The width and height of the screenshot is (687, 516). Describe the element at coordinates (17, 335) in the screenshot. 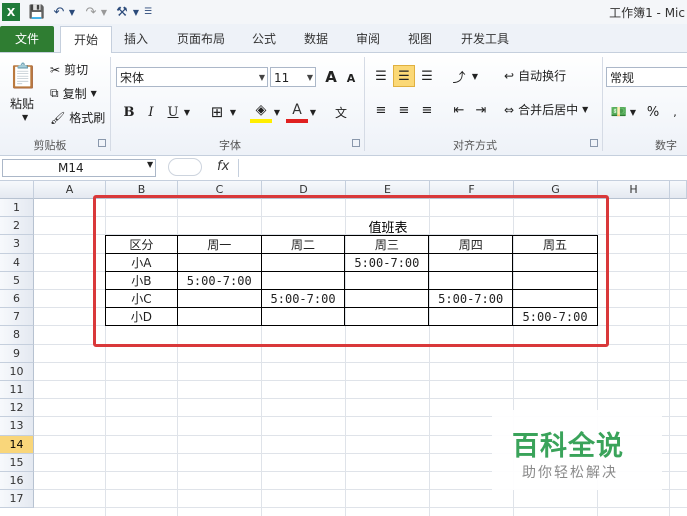

I see `row-header-8: 8` at that location.